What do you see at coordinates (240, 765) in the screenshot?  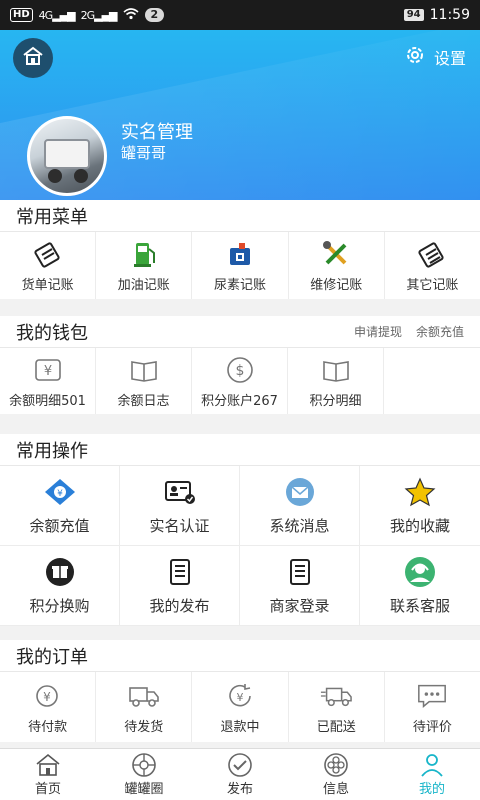 I see `publish-check-icon` at bounding box center [240, 765].